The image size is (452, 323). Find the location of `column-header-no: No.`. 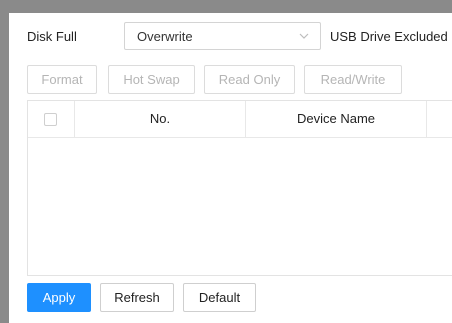

column-header-no: No. is located at coordinates (159, 119).